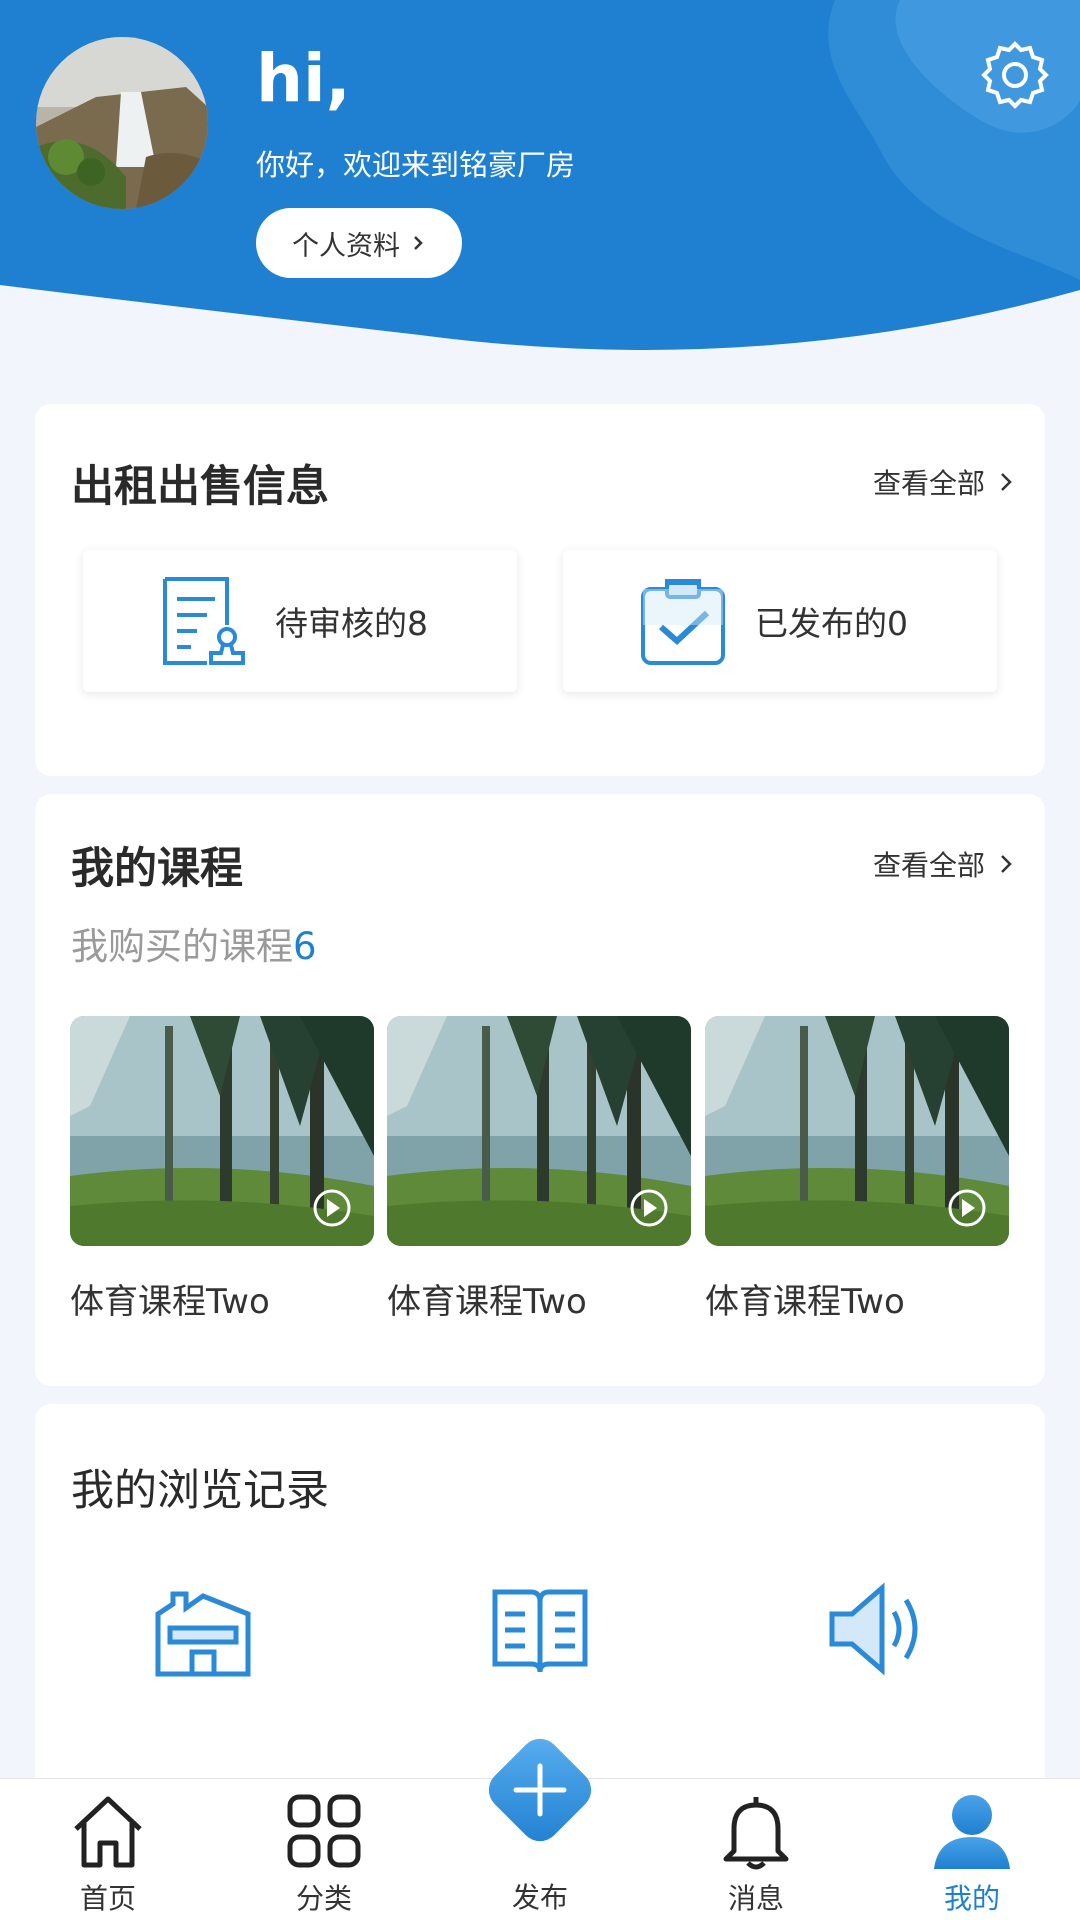 The width and height of the screenshot is (1080, 1920). What do you see at coordinates (203, 1629) in the screenshot?
I see `factory-icon` at bounding box center [203, 1629].